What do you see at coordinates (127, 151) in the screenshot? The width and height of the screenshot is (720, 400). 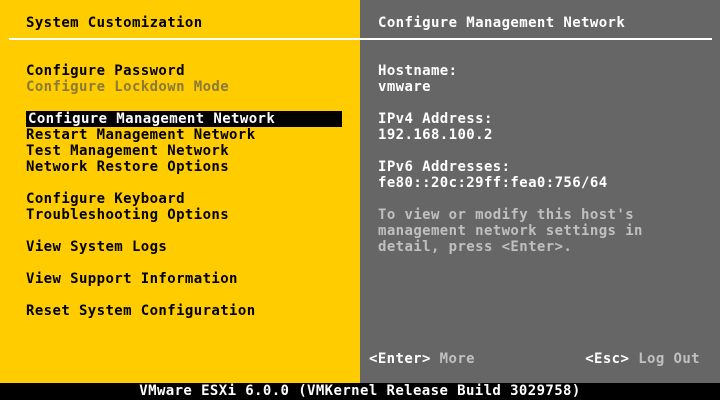 I see `menu-item-test-management-network: Test Management Network` at bounding box center [127, 151].